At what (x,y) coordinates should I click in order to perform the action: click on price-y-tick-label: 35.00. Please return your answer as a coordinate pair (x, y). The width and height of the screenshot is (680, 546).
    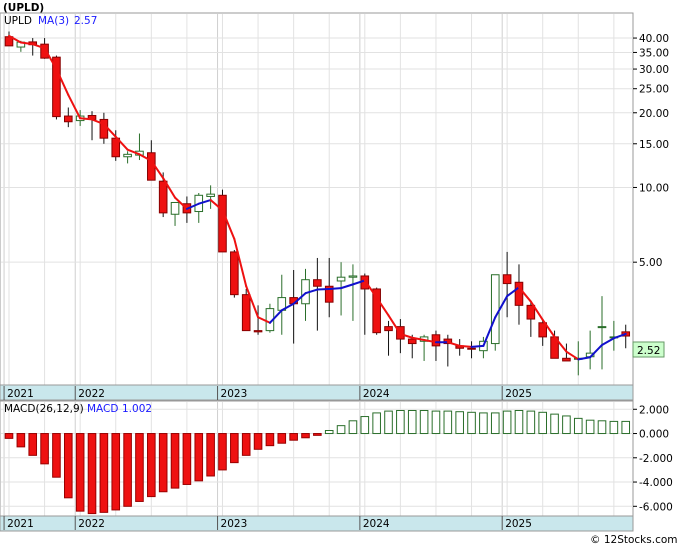
    Looking at the image, I should click on (654, 53).